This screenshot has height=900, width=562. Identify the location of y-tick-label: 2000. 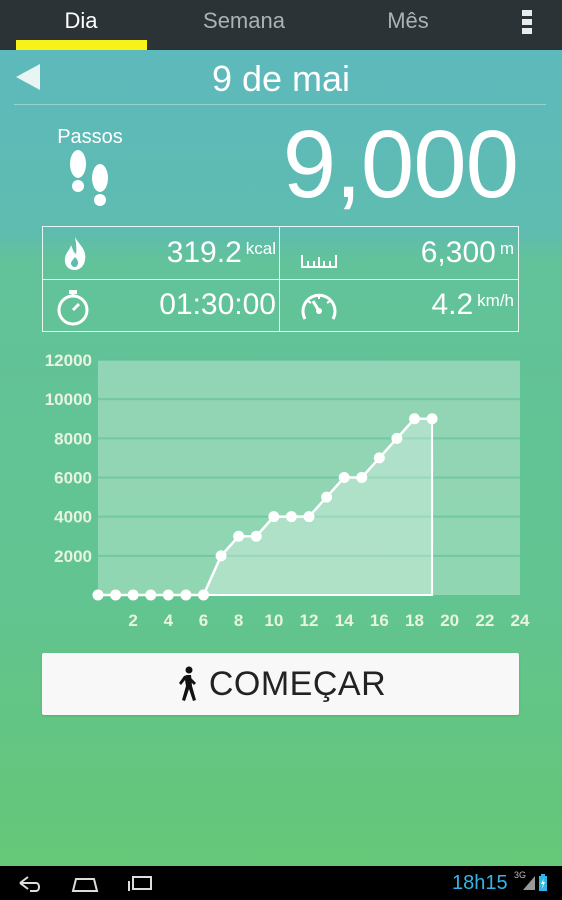
(73, 556).